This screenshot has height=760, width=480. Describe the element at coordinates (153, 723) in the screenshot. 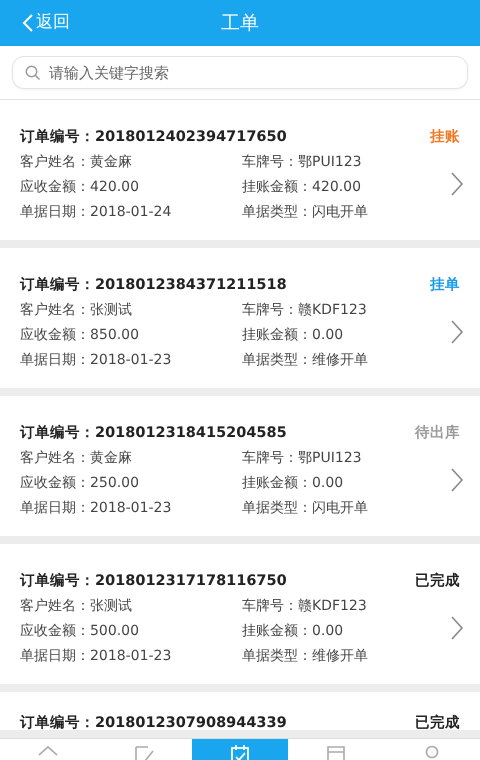

I see `order-number: 订单编号：2018012307908944339` at that location.